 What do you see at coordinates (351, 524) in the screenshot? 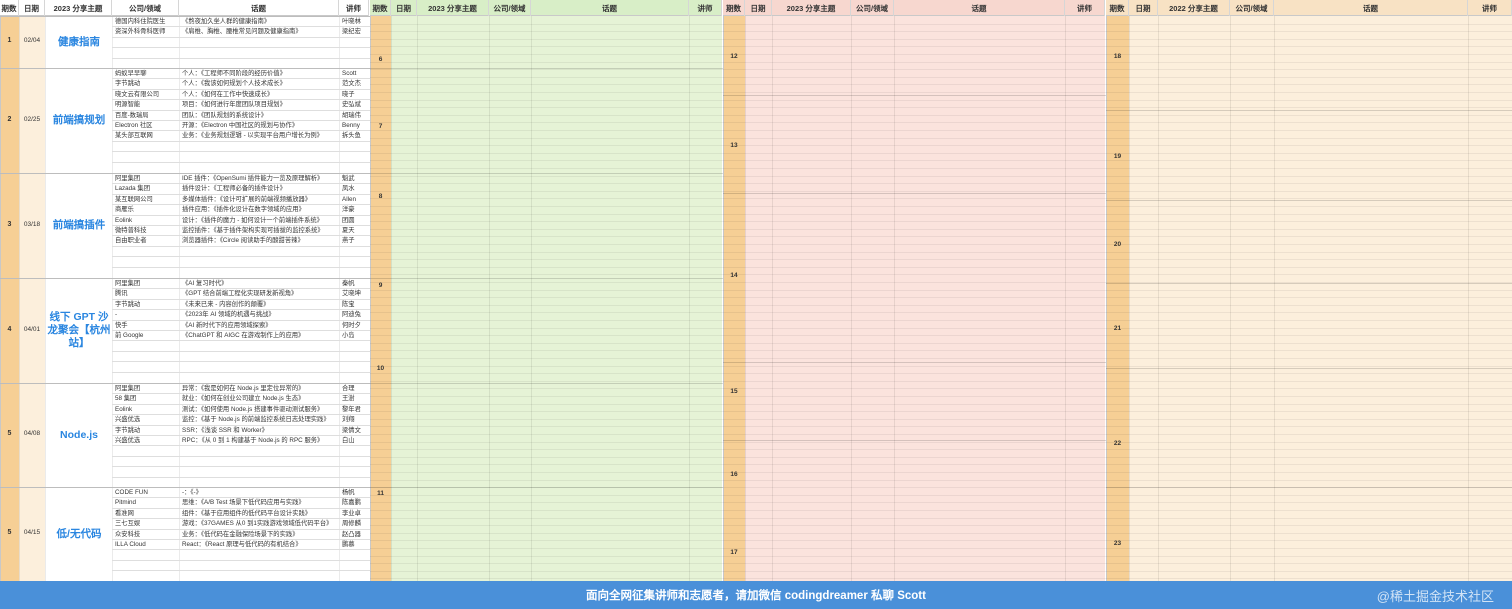
I see `speaker-cell: 周修麟` at bounding box center [351, 524].